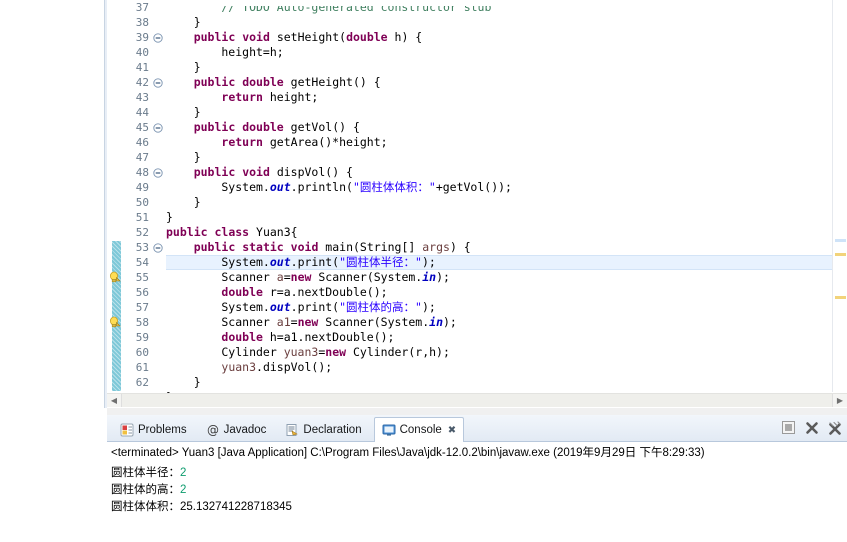 The image size is (847, 542). What do you see at coordinates (280, 277) in the screenshot?
I see `code-token: a` at bounding box center [280, 277].